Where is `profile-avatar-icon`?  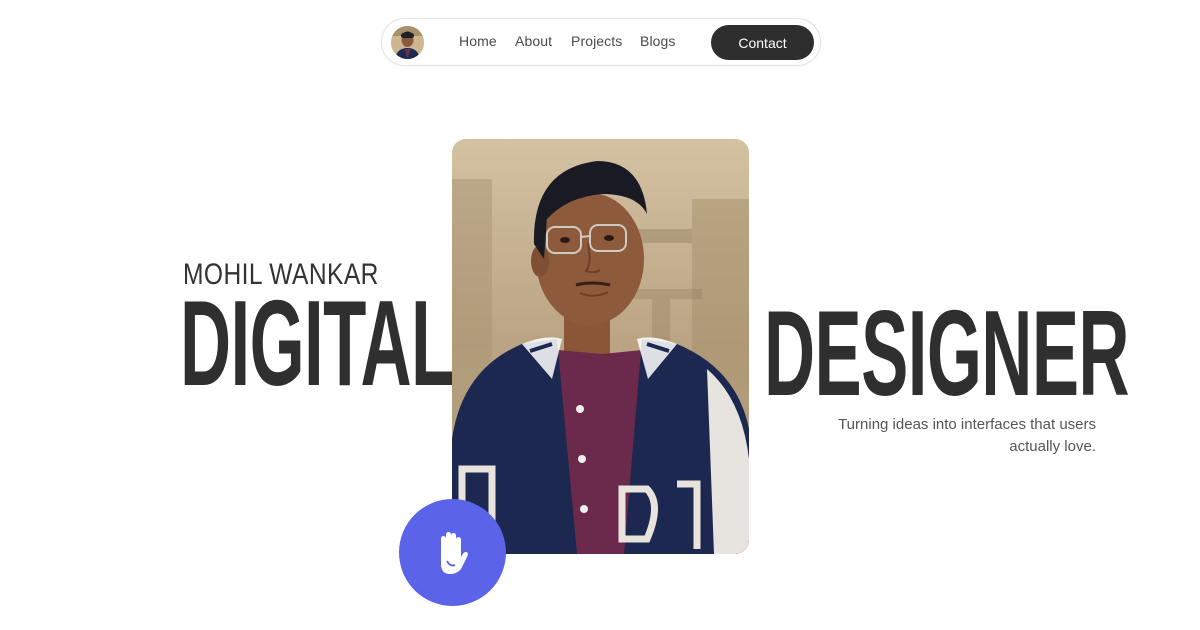
profile-avatar-icon is located at coordinates (407, 42).